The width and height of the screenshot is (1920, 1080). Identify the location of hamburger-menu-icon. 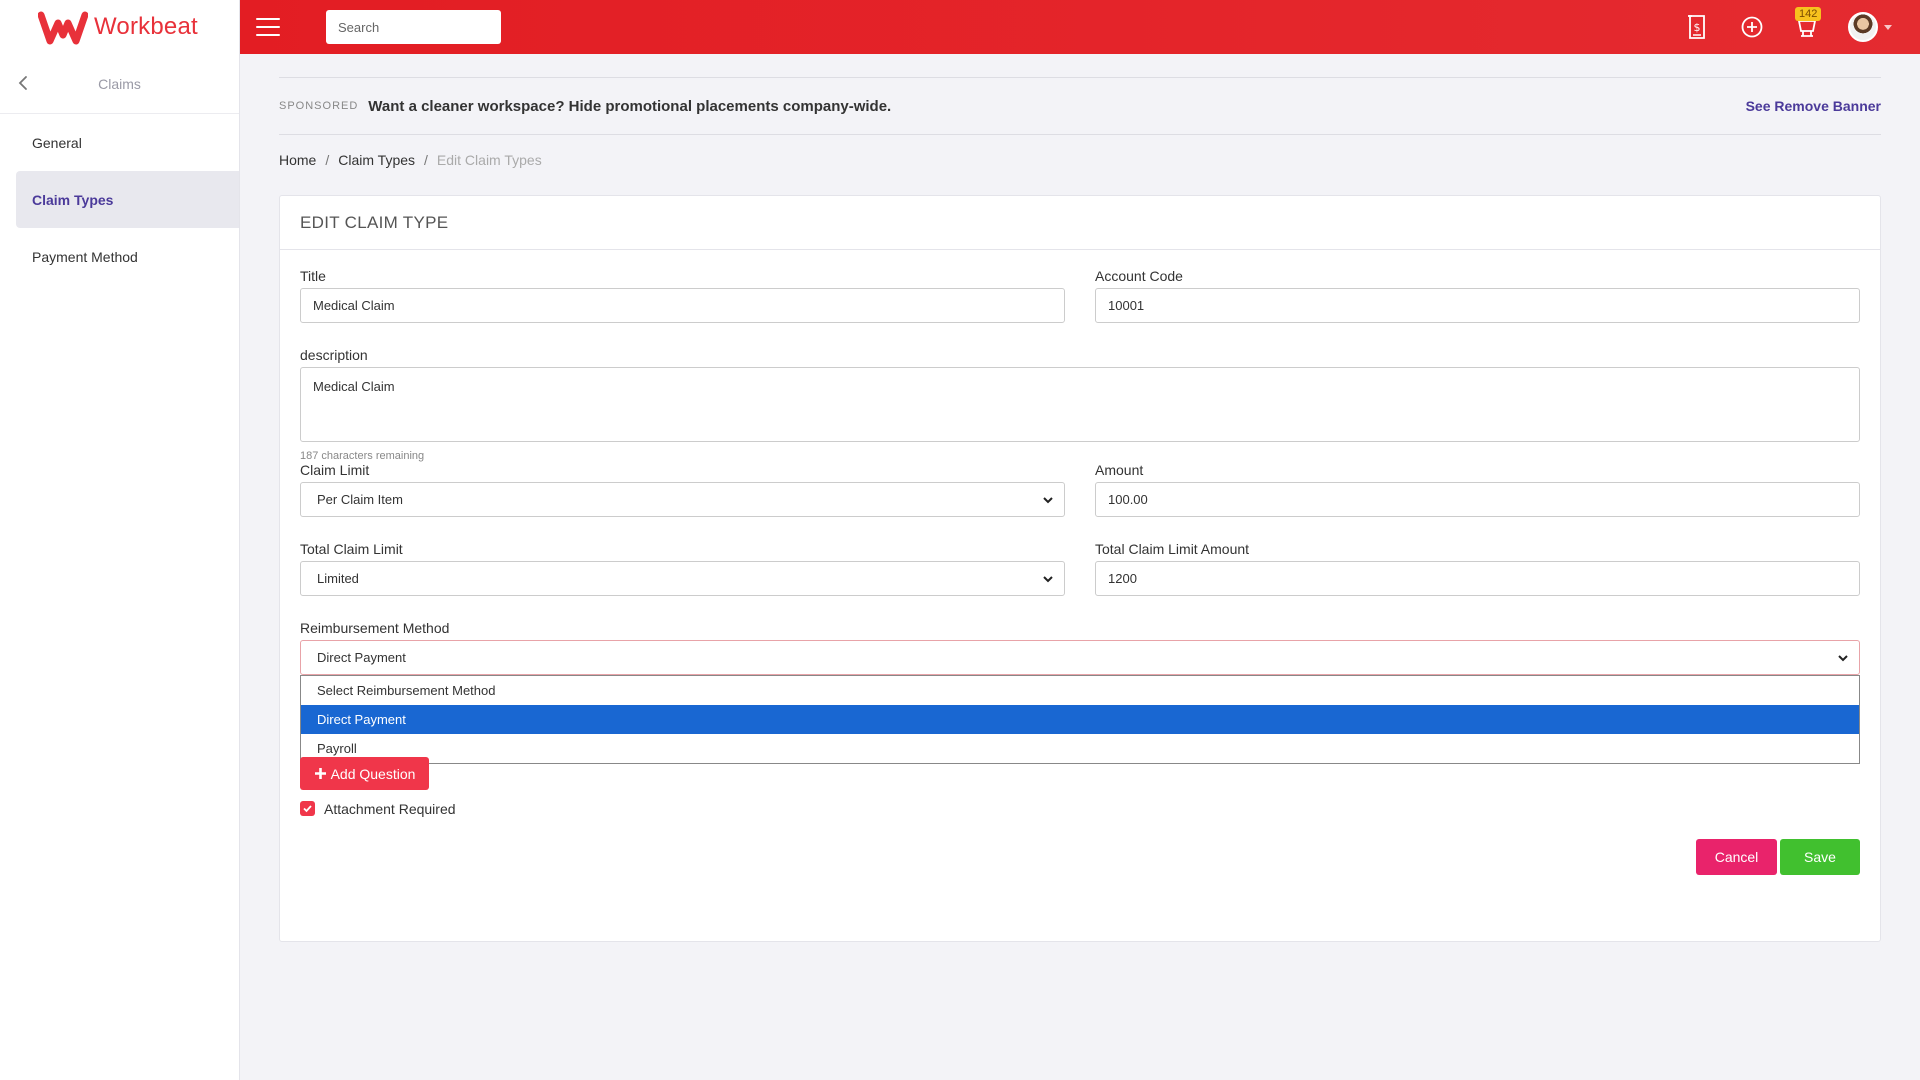
(268, 27).